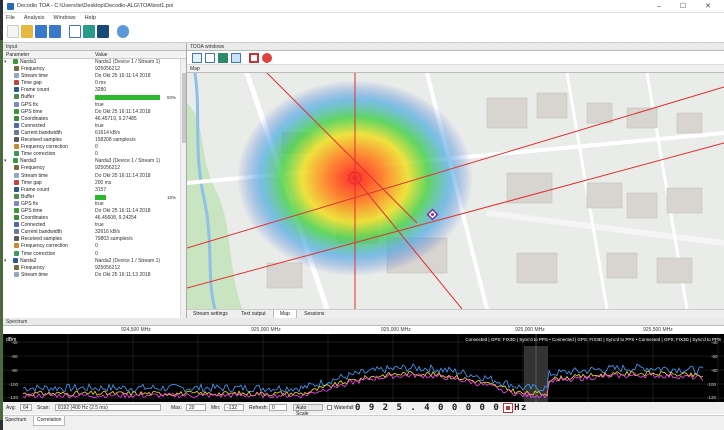 This screenshot has width=724, height=430. Describe the element at coordinates (10, 18) in the screenshot. I see `menu-file: File` at that location.